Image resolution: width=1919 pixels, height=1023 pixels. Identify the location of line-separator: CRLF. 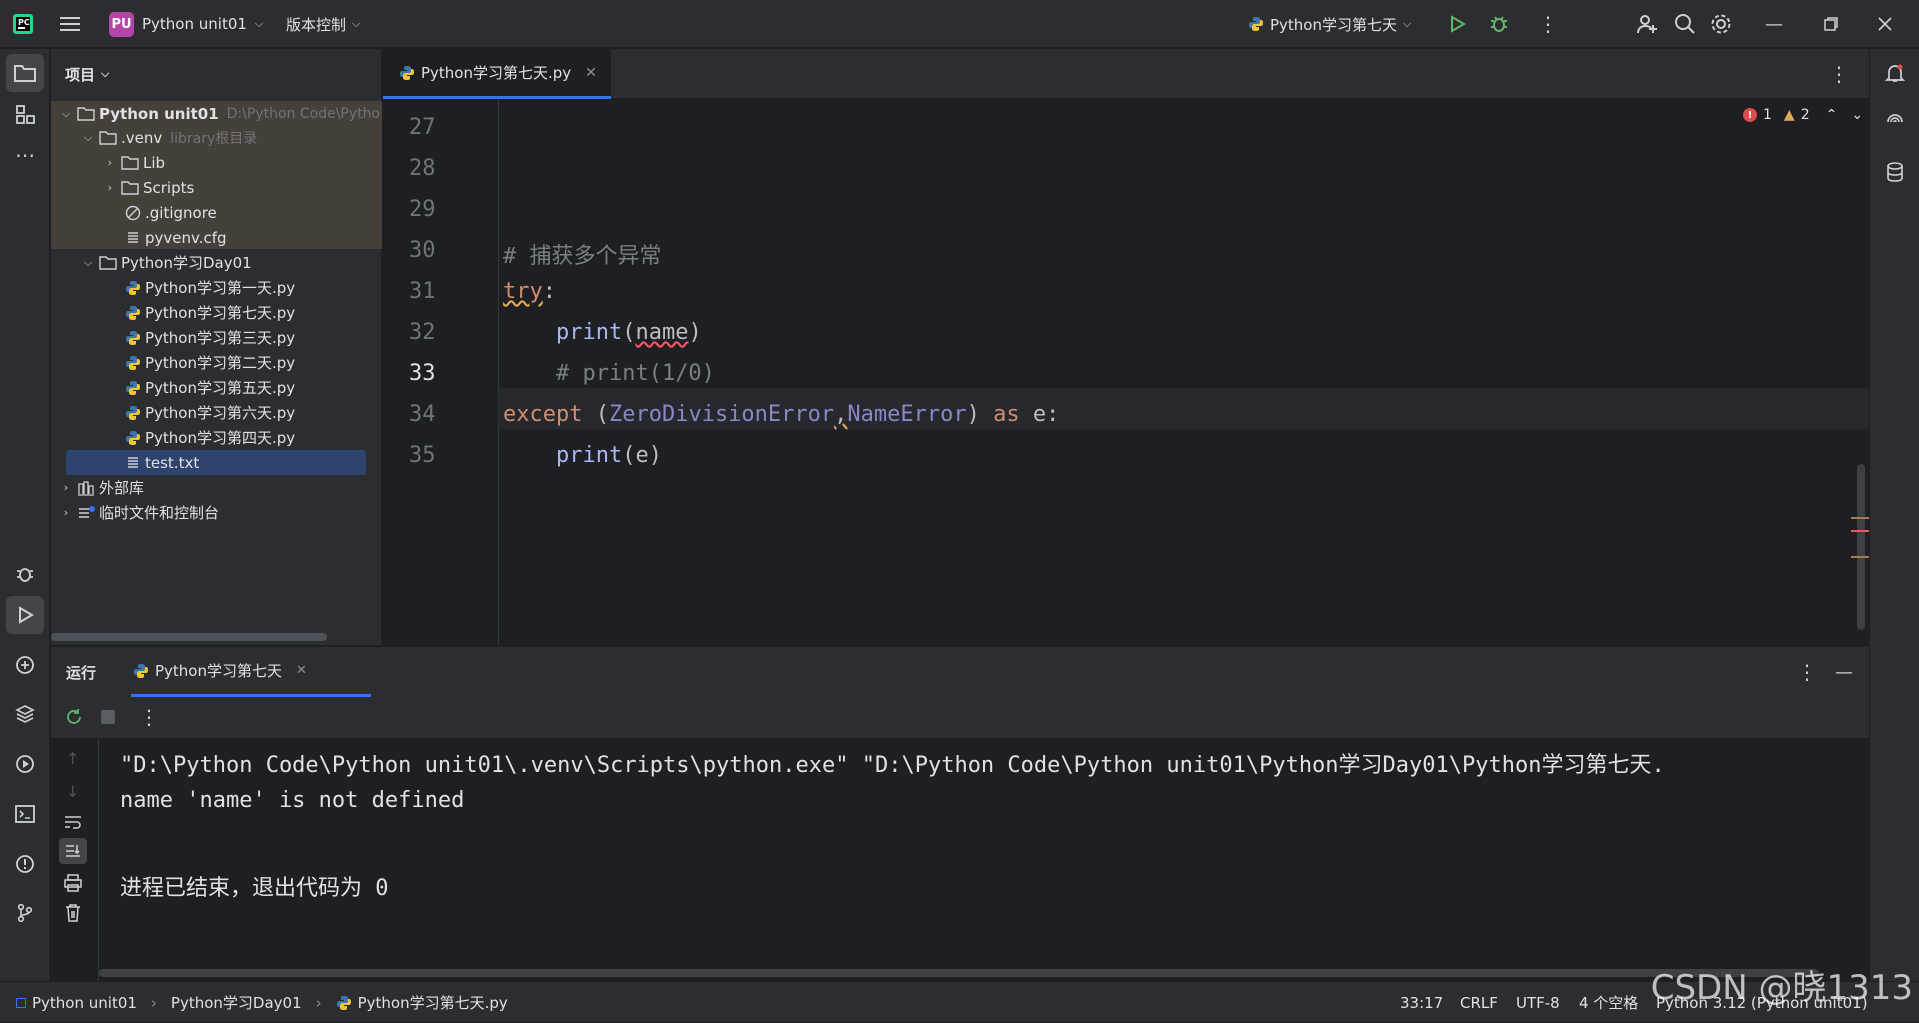
(1479, 1002).